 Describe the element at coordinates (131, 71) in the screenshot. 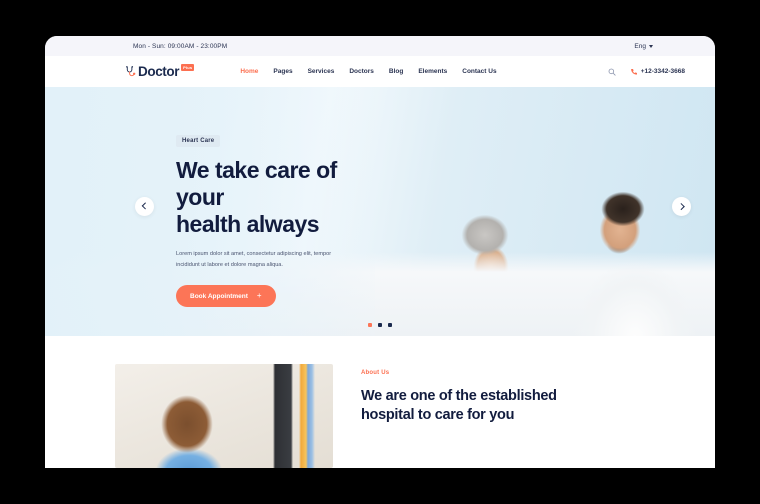

I see `stethoscope-icon` at that location.